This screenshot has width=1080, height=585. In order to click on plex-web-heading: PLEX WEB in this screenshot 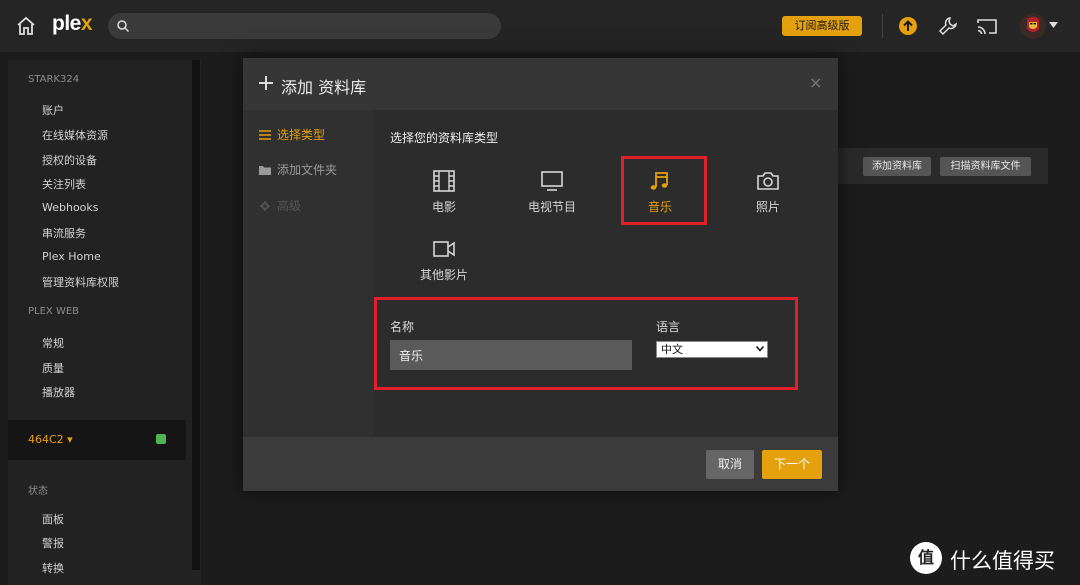, I will do `click(54, 311)`.